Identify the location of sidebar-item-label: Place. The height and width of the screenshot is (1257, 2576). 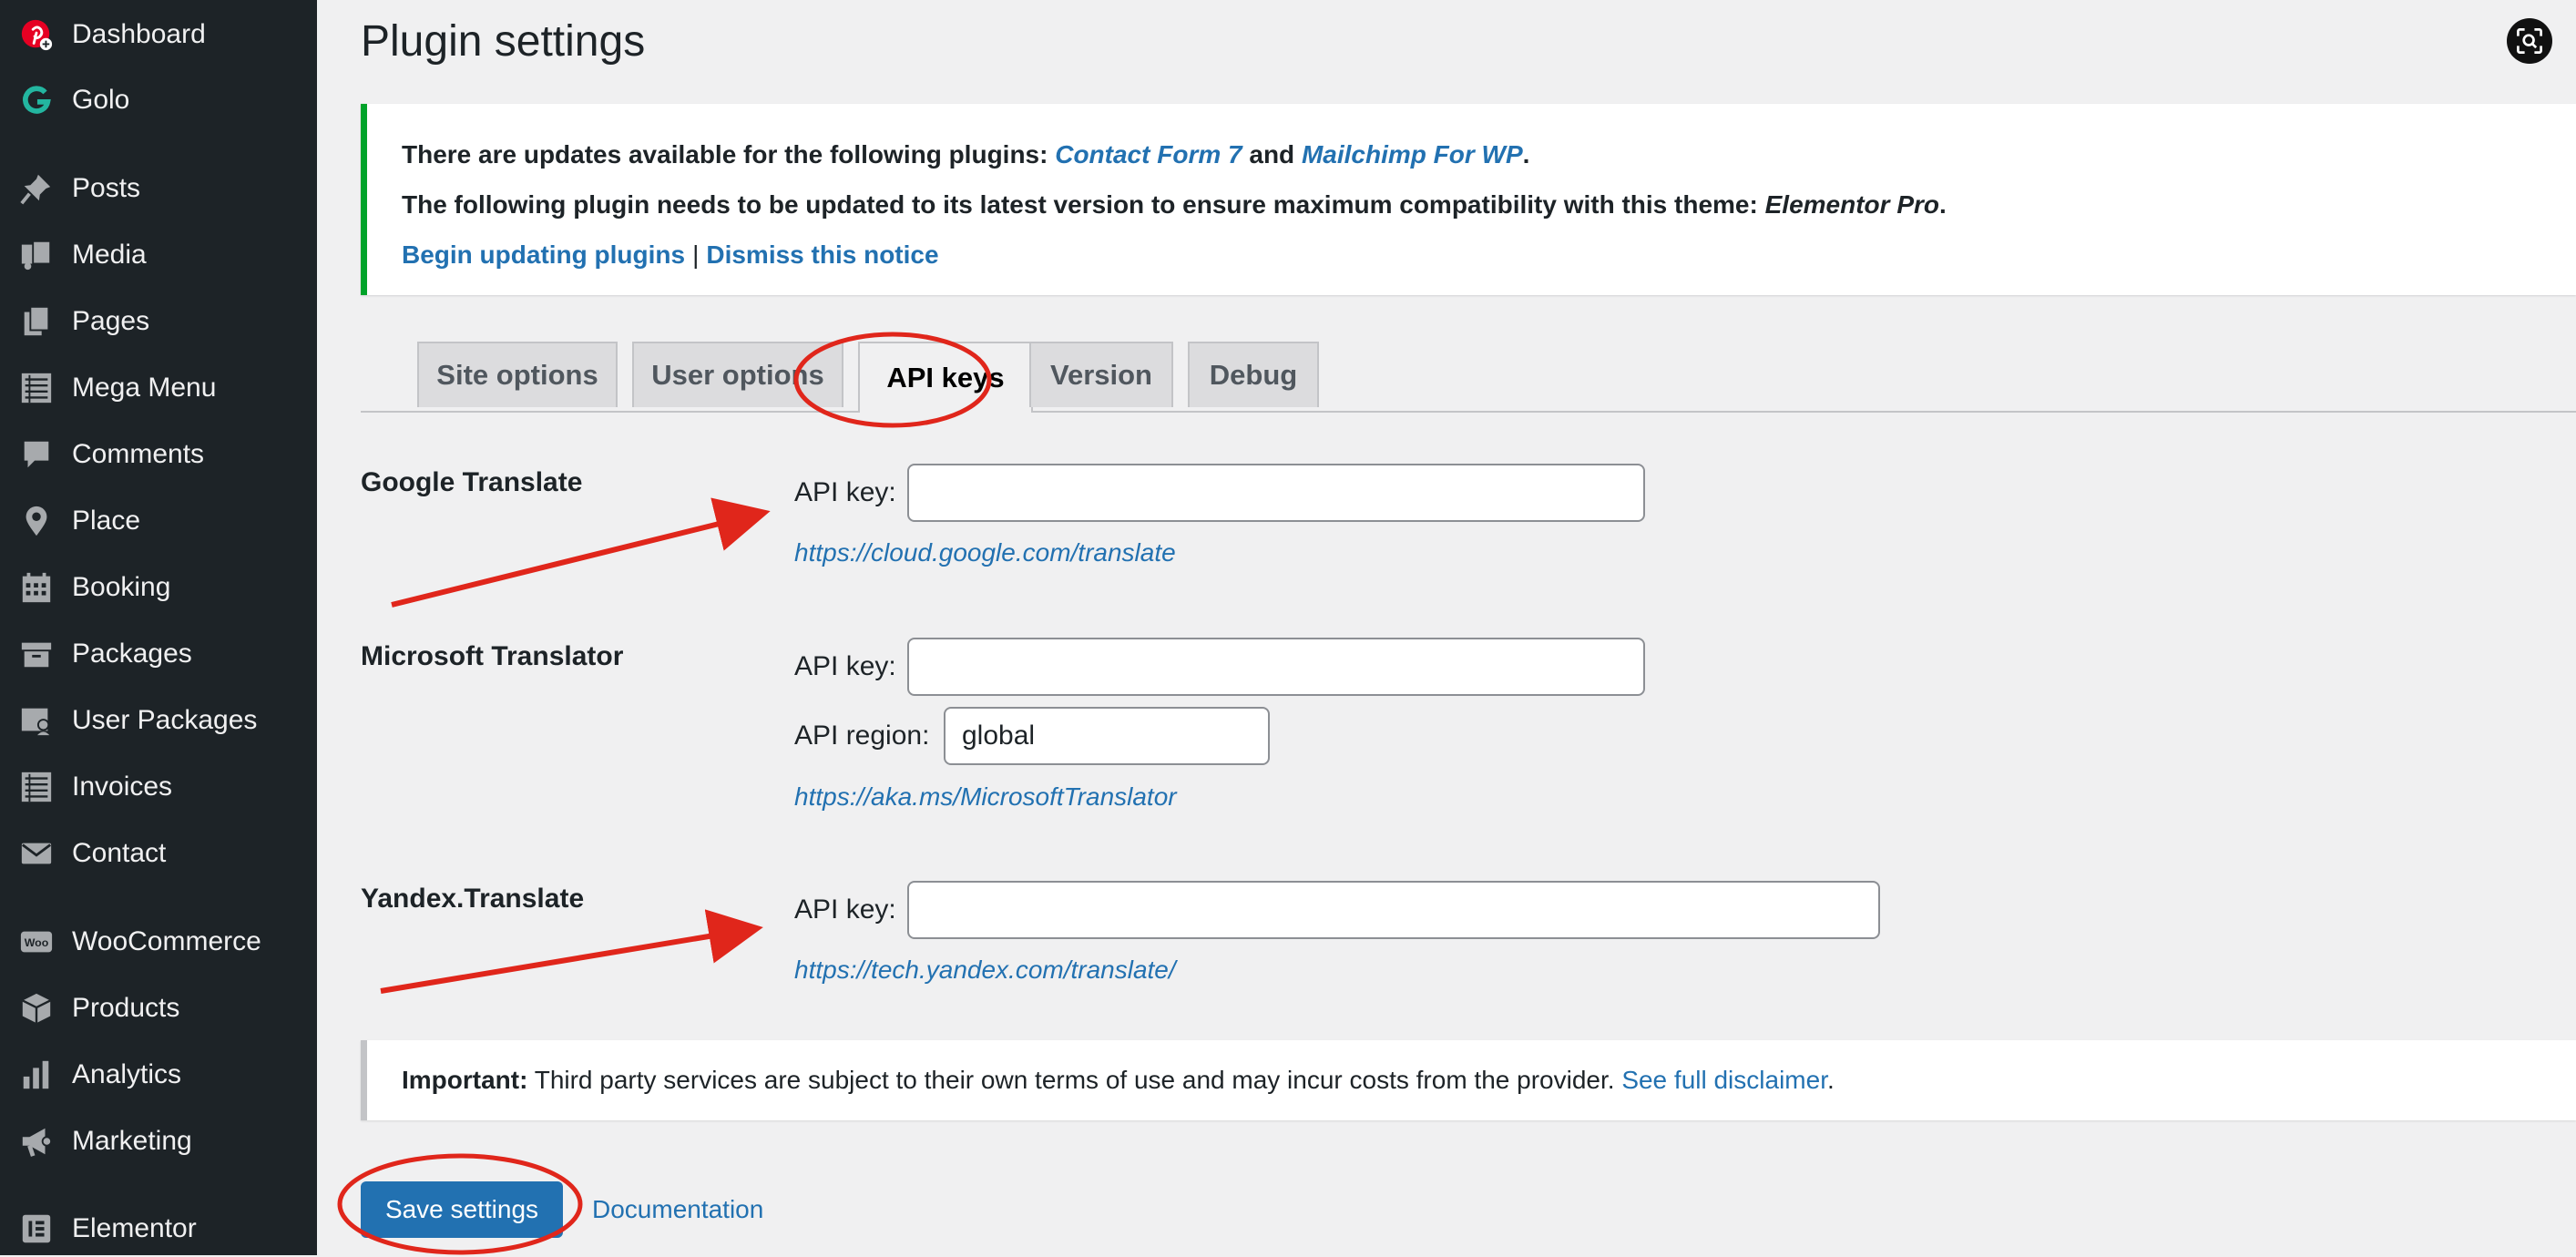
(106, 521).